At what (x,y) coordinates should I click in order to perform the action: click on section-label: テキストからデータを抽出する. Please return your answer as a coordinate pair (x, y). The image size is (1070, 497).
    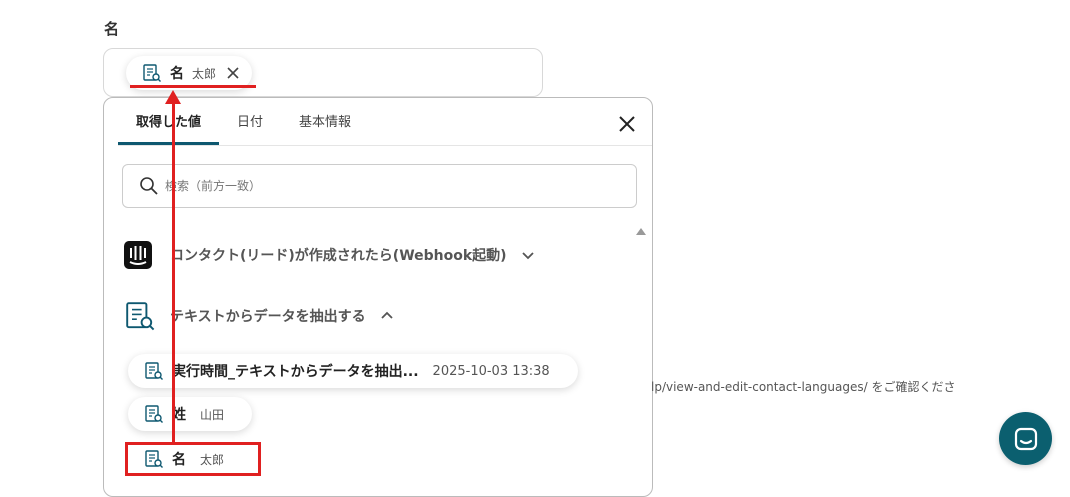
    Looking at the image, I should click on (268, 317).